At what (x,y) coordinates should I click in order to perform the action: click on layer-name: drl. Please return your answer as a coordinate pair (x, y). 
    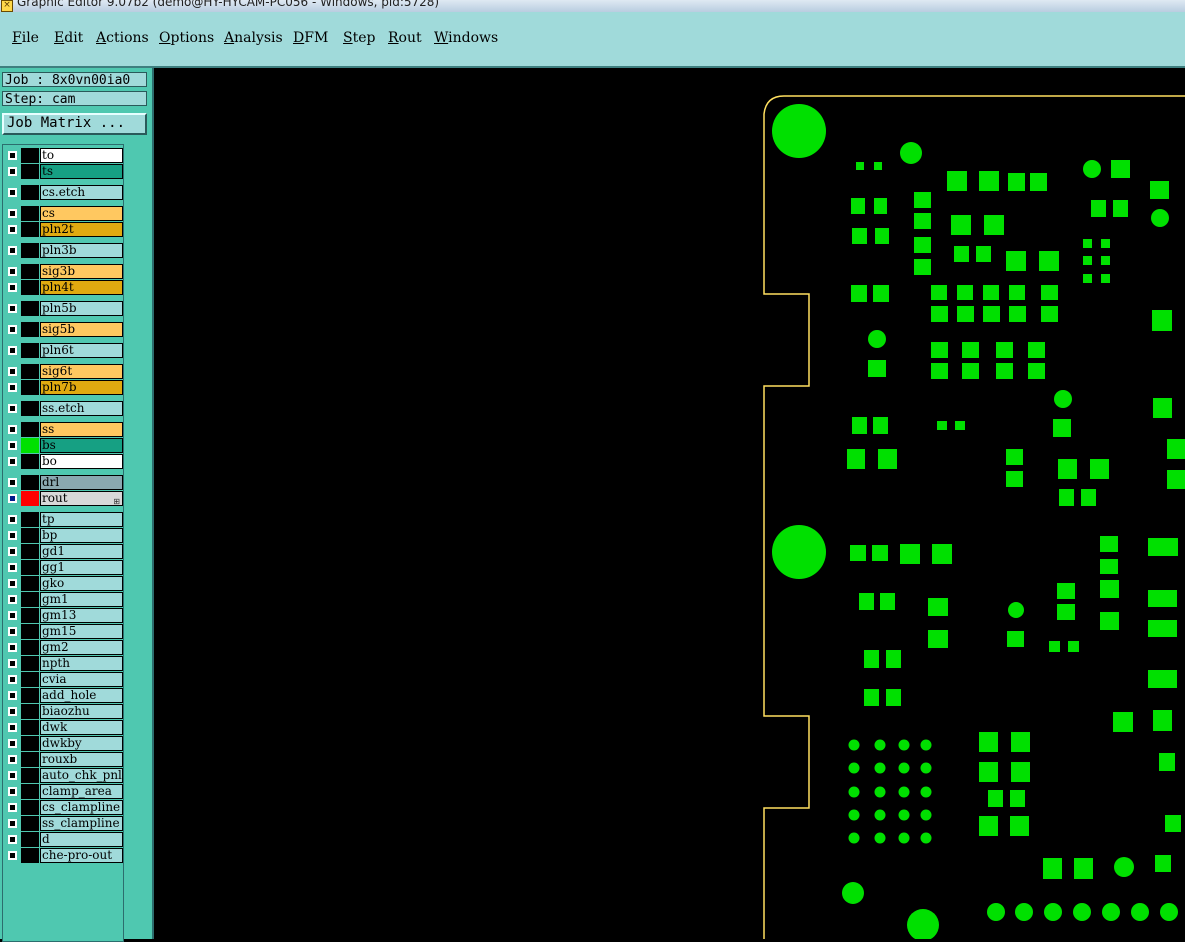
    Looking at the image, I should click on (81, 482).